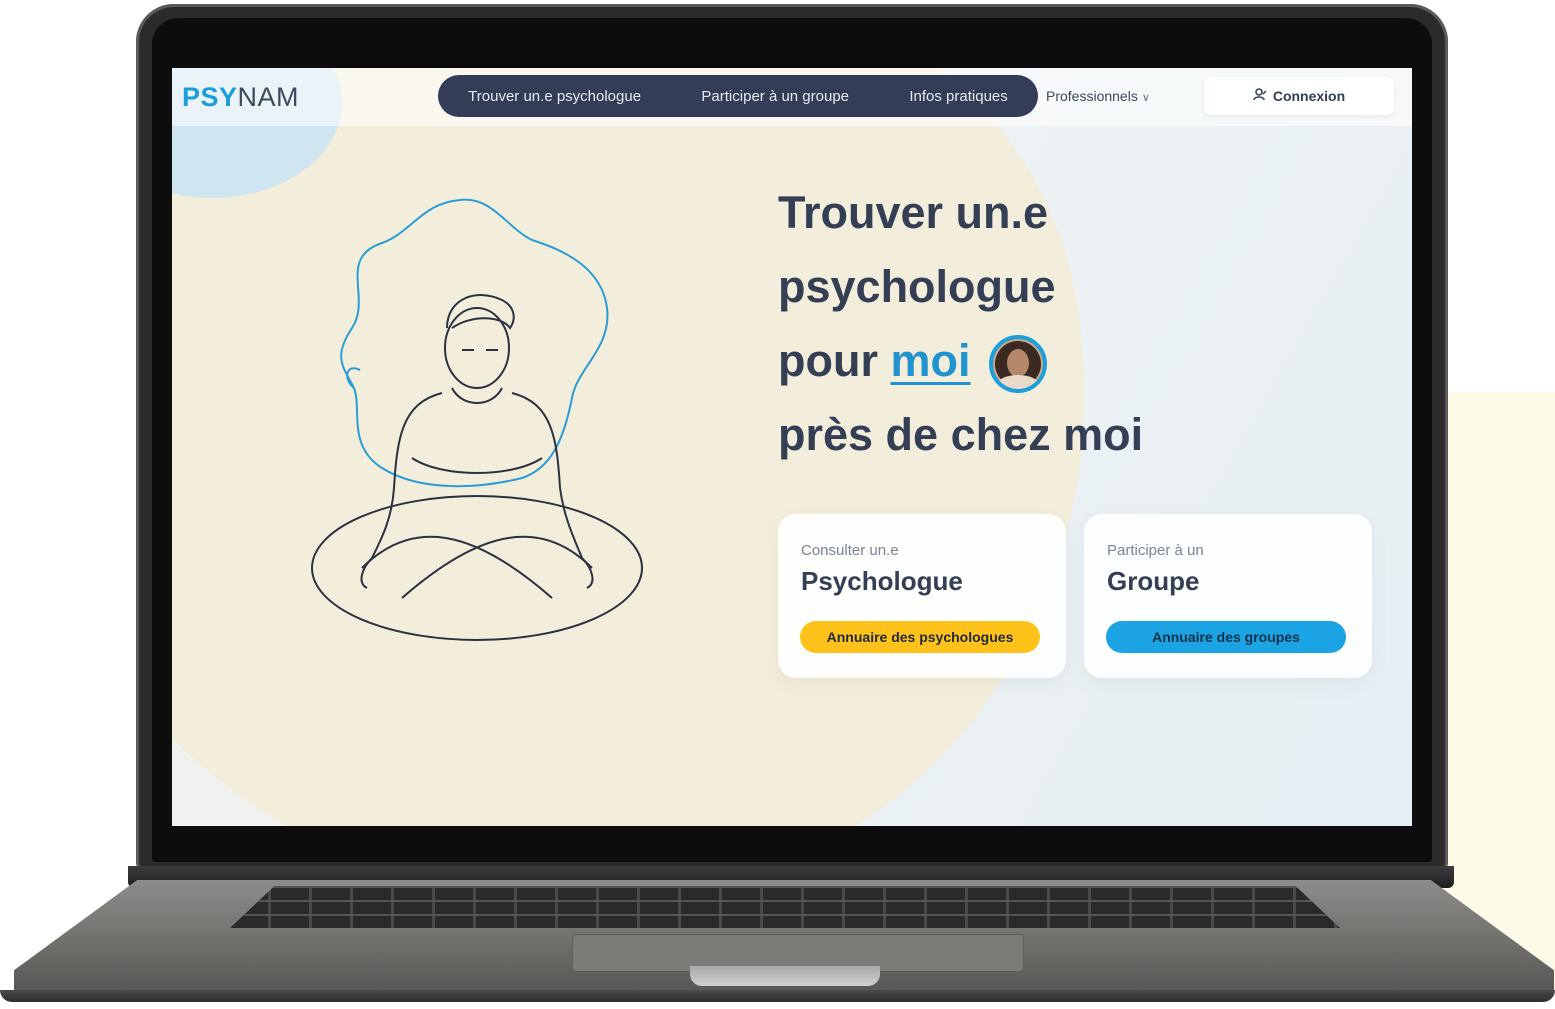 The height and width of the screenshot is (1009, 1555). I want to click on hero-line-3-prefix: pour, so click(828, 360).